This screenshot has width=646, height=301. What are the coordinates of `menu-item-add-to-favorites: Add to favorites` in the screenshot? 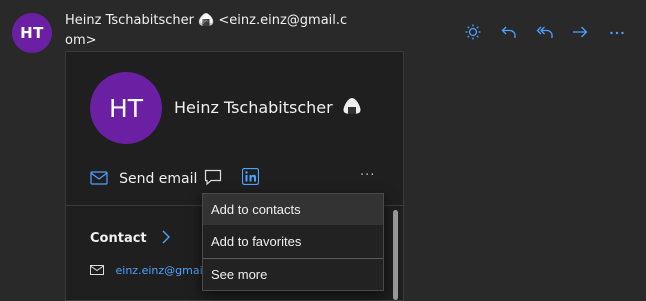 It's located at (293, 241).